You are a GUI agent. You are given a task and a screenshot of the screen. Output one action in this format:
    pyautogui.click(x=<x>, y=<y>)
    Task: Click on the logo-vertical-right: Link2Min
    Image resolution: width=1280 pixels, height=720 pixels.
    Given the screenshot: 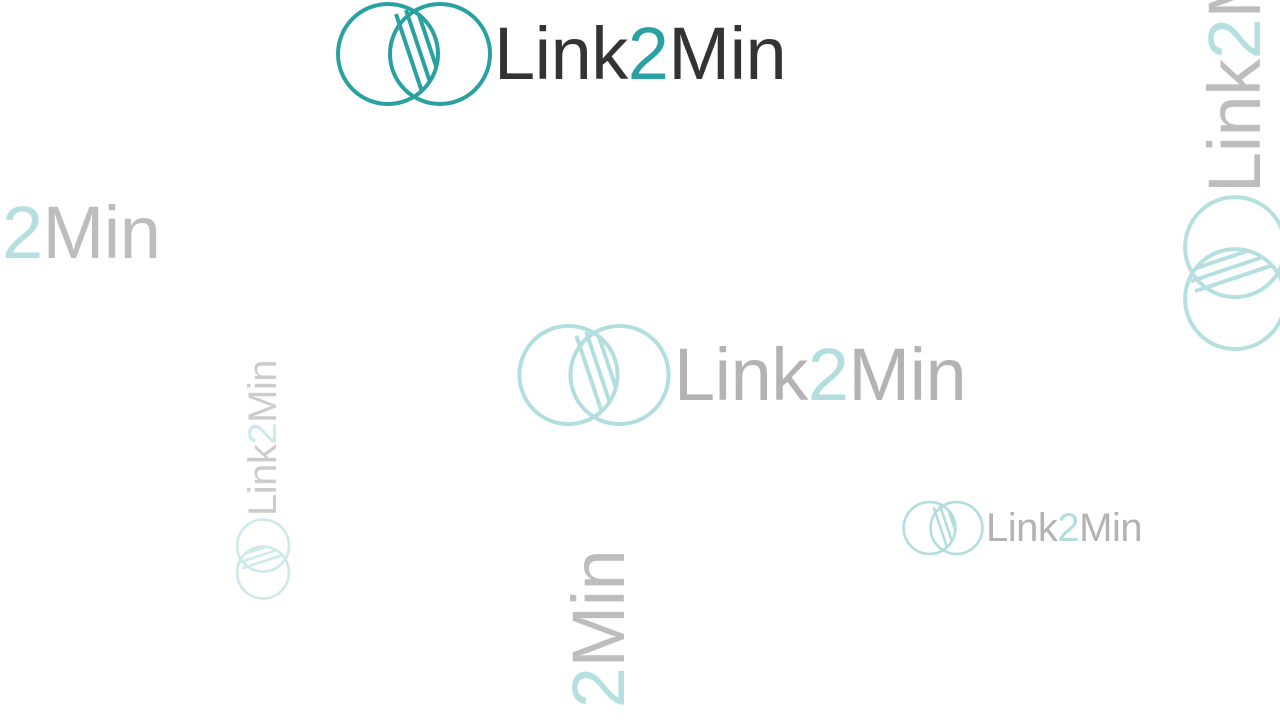 What is the action you would take?
    pyautogui.click(x=1230, y=176)
    